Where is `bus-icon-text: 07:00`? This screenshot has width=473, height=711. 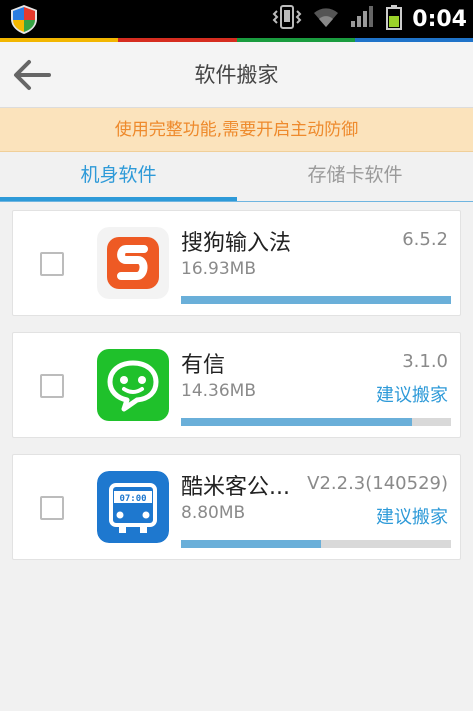 bus-icon-text: 07:00 is located at coordinates (132, 499).